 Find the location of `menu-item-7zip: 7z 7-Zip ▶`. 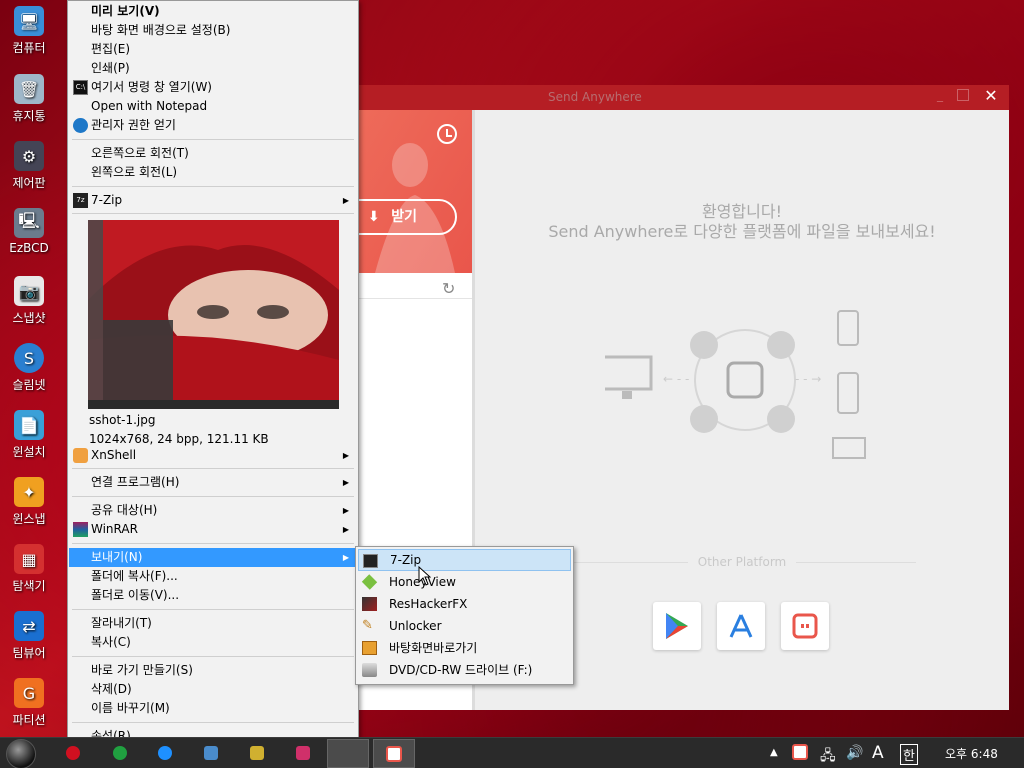

menu-item-7zip: 7z 7-Zip ▶ is located at coordinates (213, 200).